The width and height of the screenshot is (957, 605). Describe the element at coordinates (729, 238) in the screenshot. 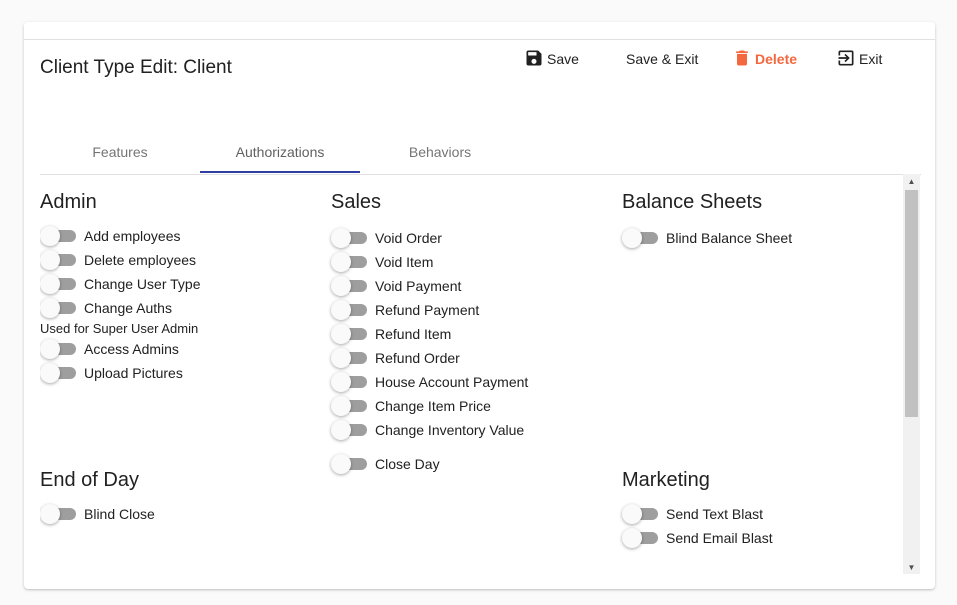

I see `toggle-label: Blind Balance Sheet` at that location.